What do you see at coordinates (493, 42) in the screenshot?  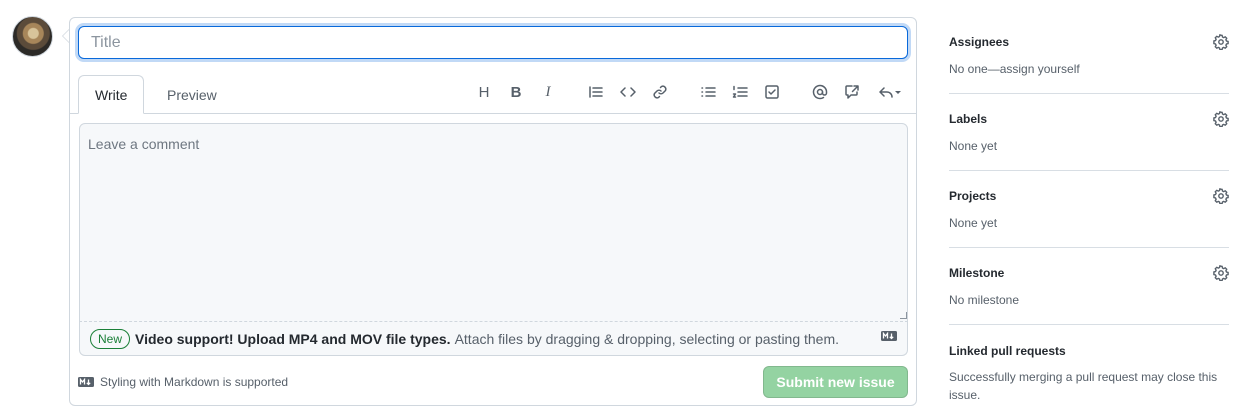 I see `title-input` at bounding box center [493, 42].